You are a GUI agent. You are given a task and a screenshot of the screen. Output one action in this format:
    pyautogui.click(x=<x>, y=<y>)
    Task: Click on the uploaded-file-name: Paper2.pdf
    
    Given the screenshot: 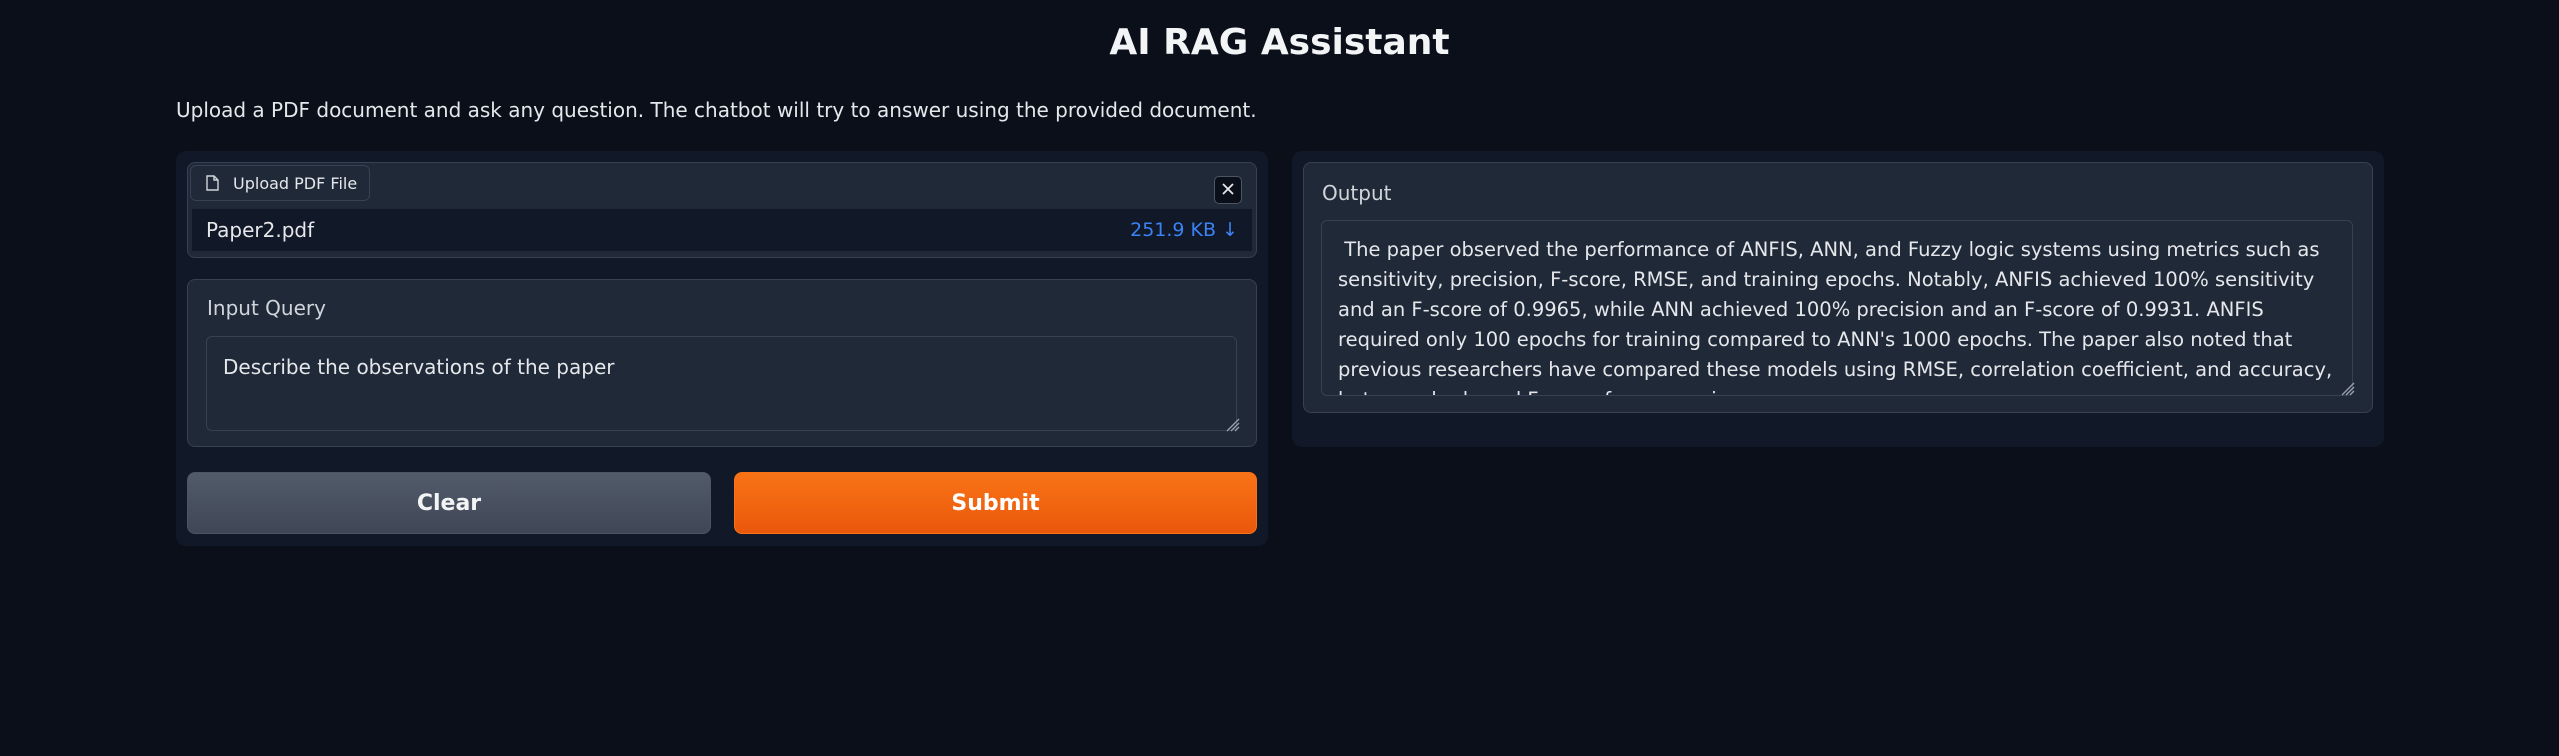 What is the action you would take?
    pyautogui.click(x=260, y=230)
    